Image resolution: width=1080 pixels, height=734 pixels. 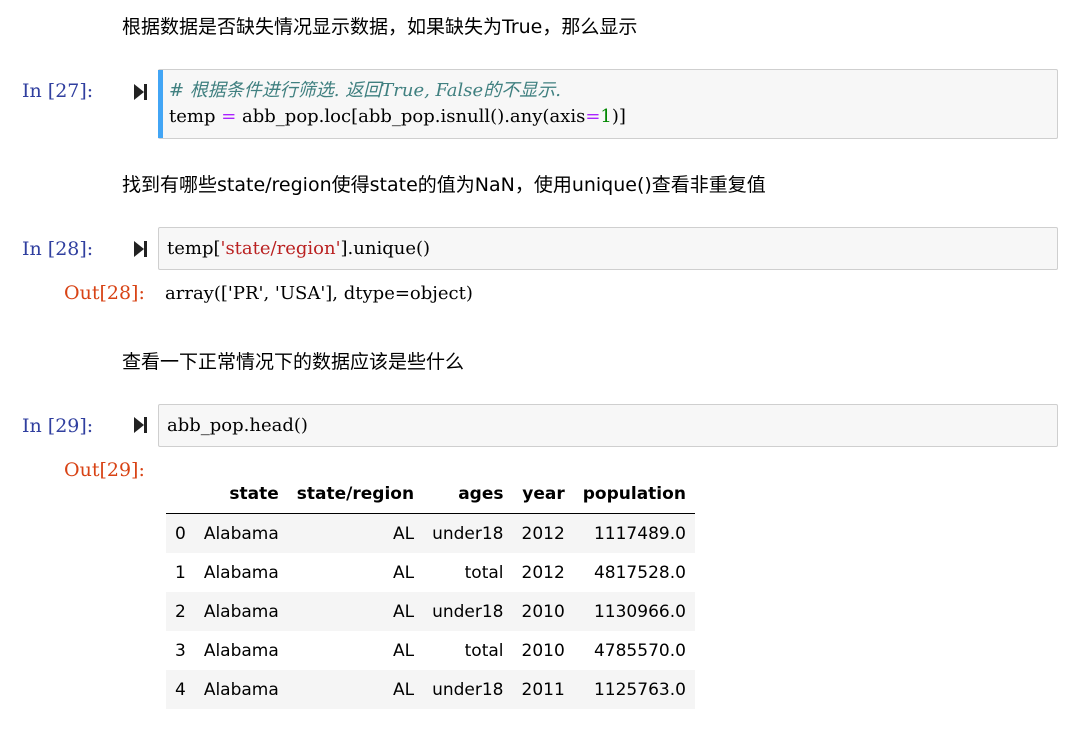 What do you see at coordinates (229, 116) in the screenshot?
I see `code-operator: =` at bounding box center [229, 116].